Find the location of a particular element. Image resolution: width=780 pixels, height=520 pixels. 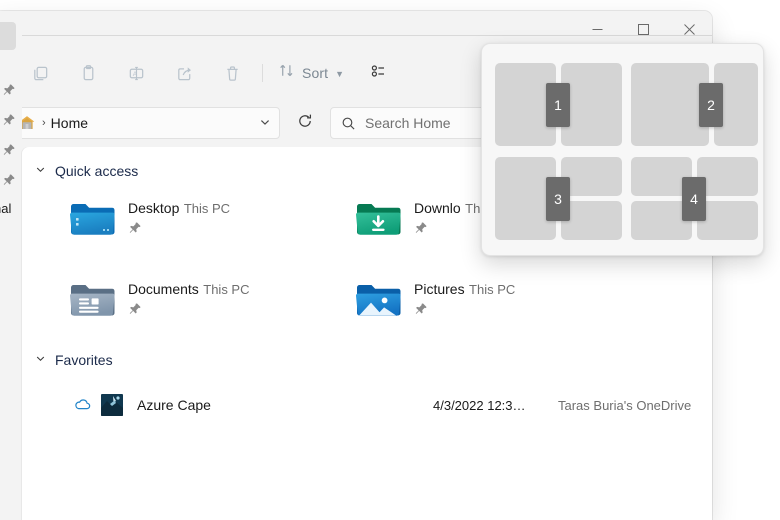

snap-layout-option-3: 3 is located at coordinates (558, 198).